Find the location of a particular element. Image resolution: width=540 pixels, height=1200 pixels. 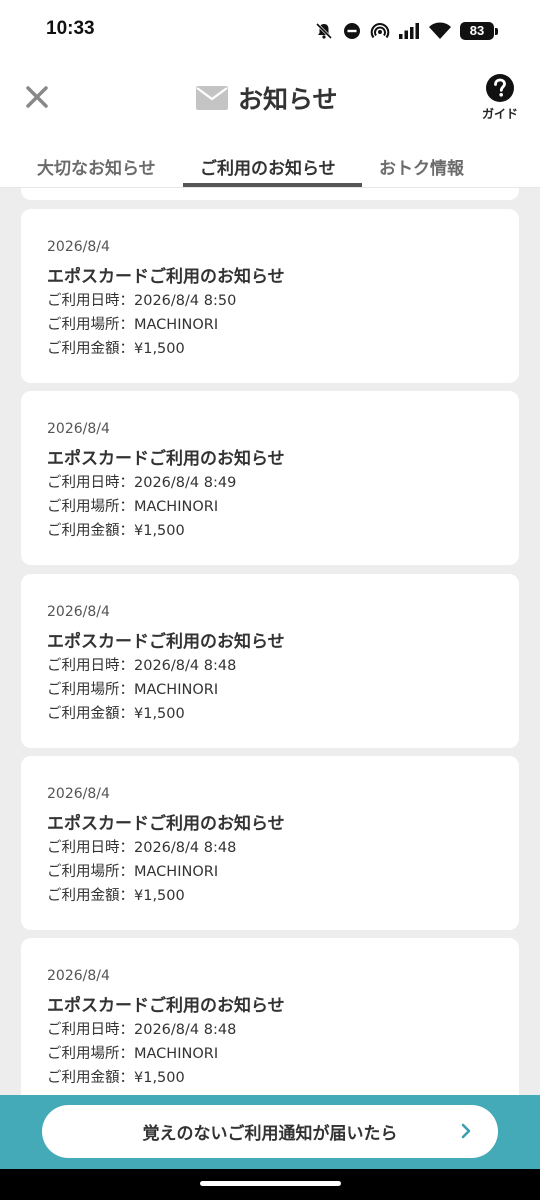

close-icon is located at coordinates (37, 97).